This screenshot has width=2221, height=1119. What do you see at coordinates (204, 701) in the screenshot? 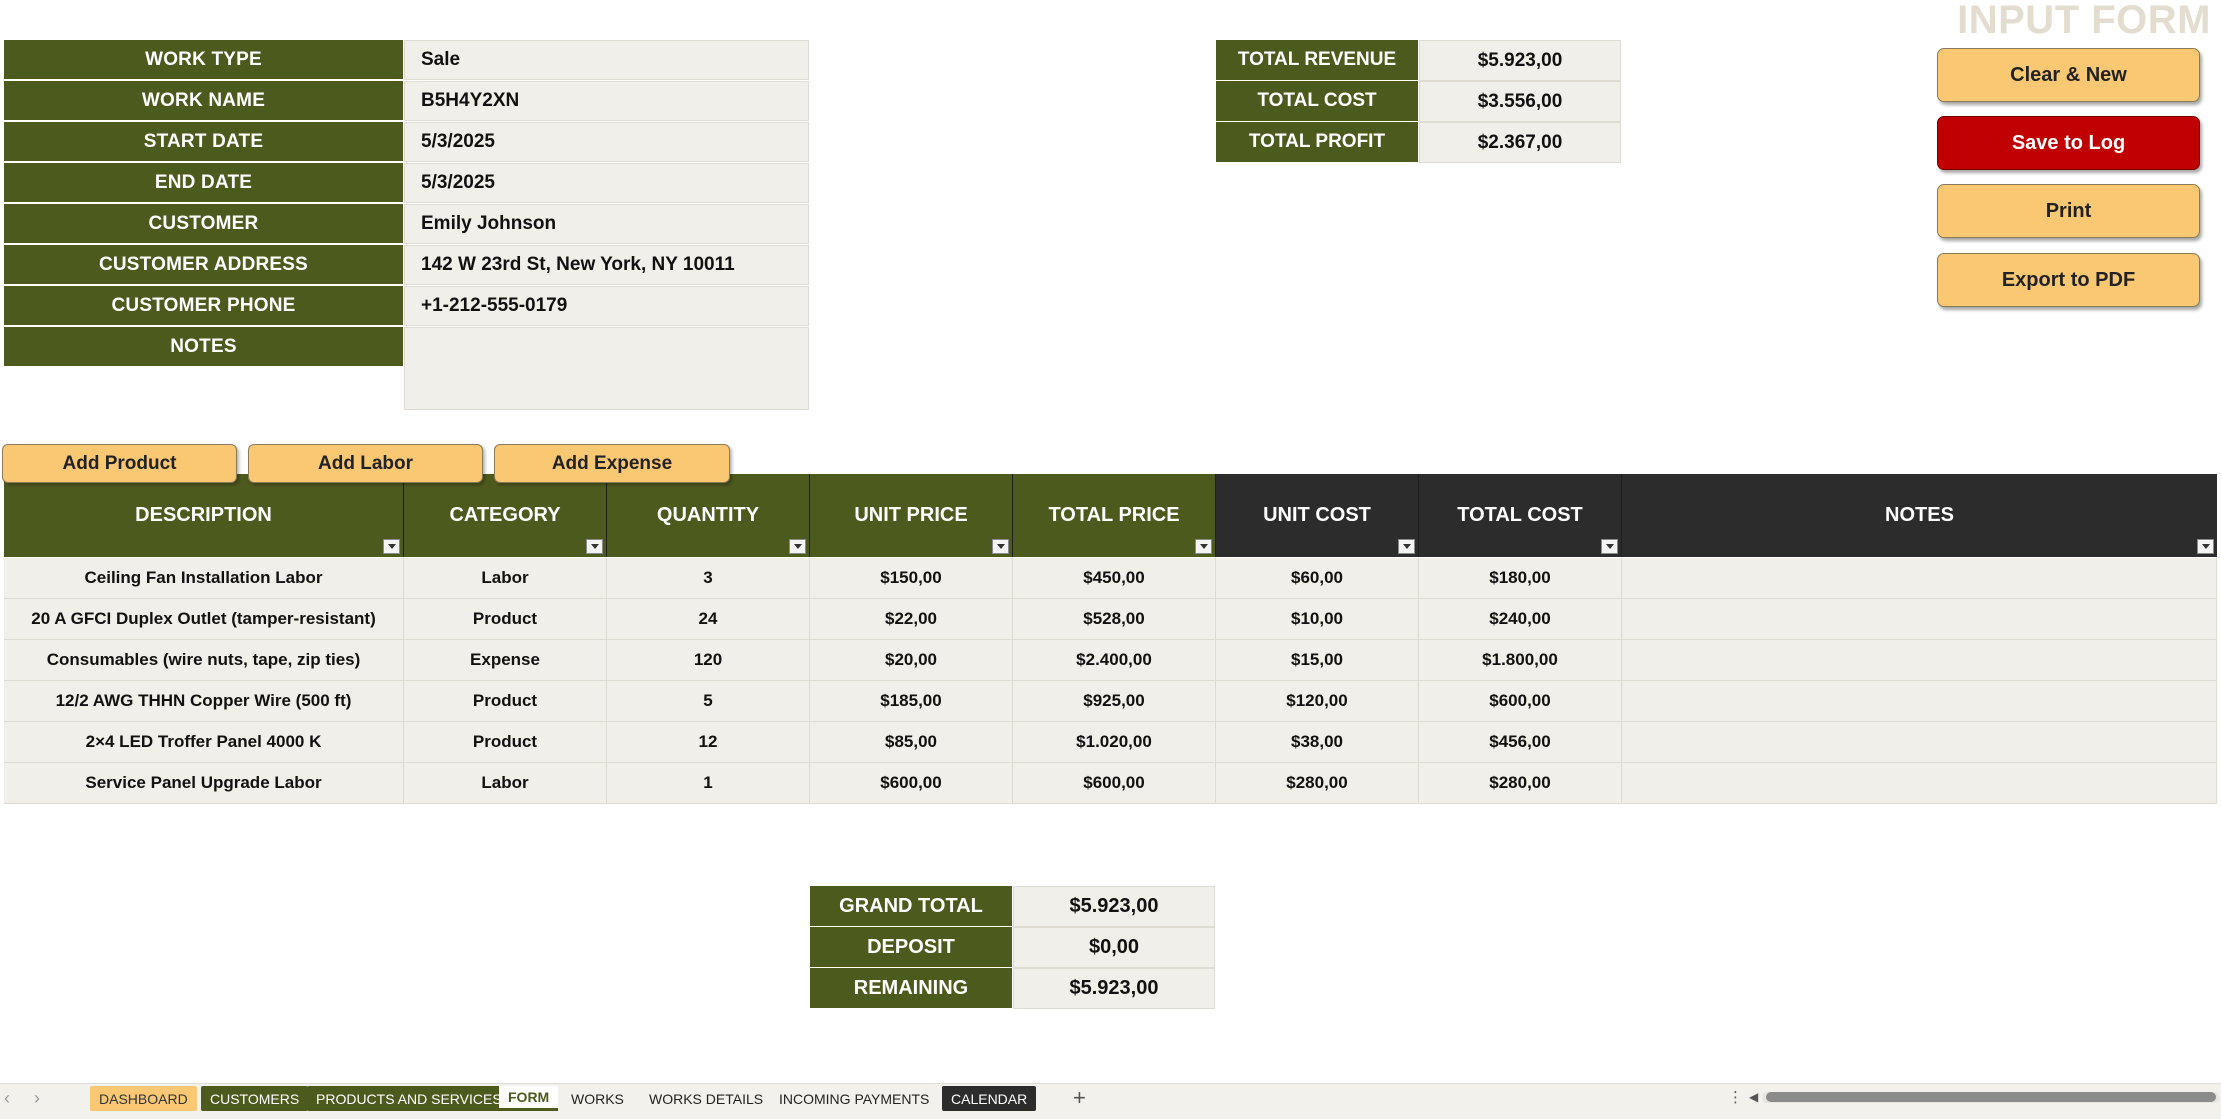
I see `cell-description: 12/2 AWG THHN Copper Wire (500 ft)` at bounding box center [204, 701].